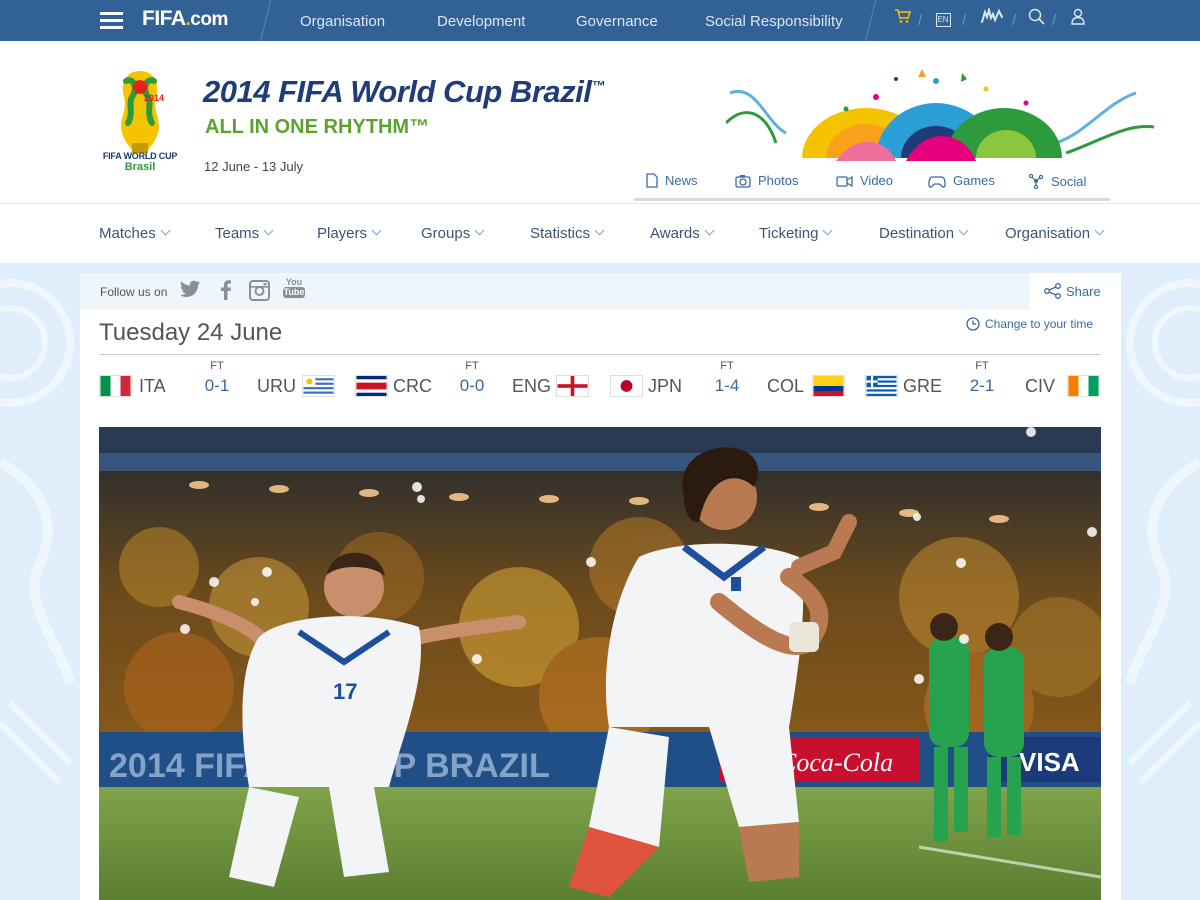 This screenshot has height=900, width=1200. I want to click on flag-uruguay-icon, so click(318, 386).